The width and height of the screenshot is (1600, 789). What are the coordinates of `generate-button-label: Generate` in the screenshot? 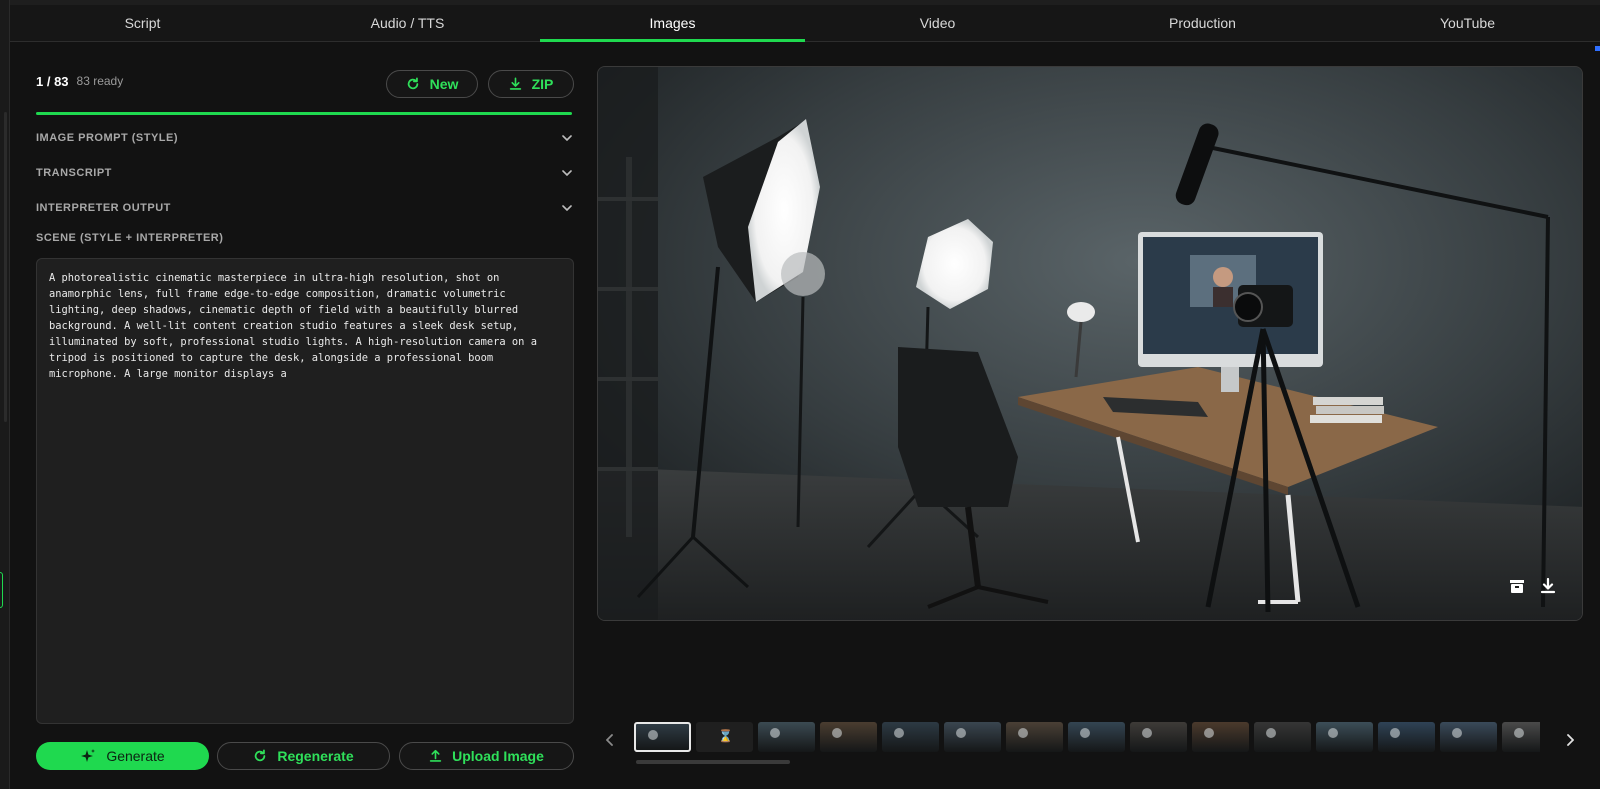 It's located at (135, 756).